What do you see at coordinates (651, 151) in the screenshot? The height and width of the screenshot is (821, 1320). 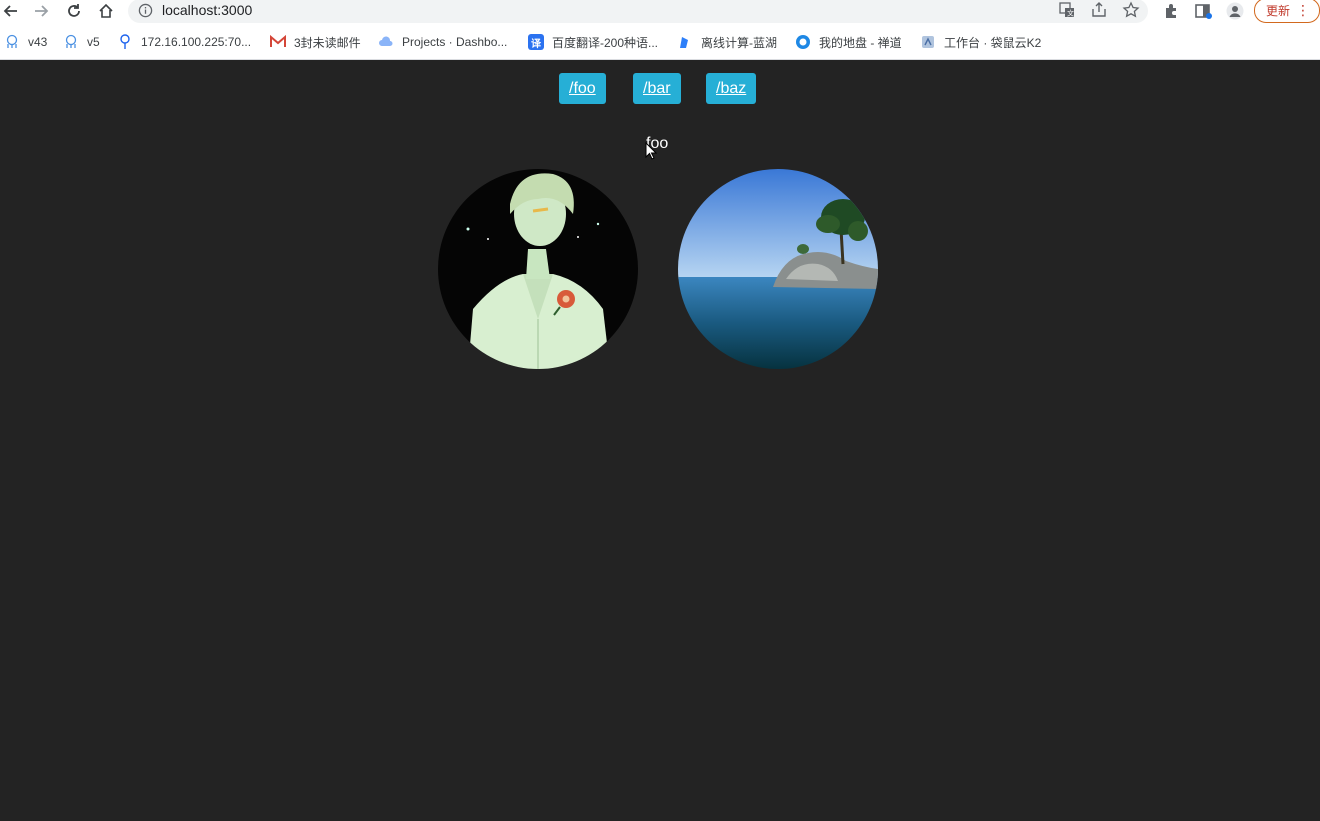 I see `mouse-cursor-icon` at bounding box center [651, 151].